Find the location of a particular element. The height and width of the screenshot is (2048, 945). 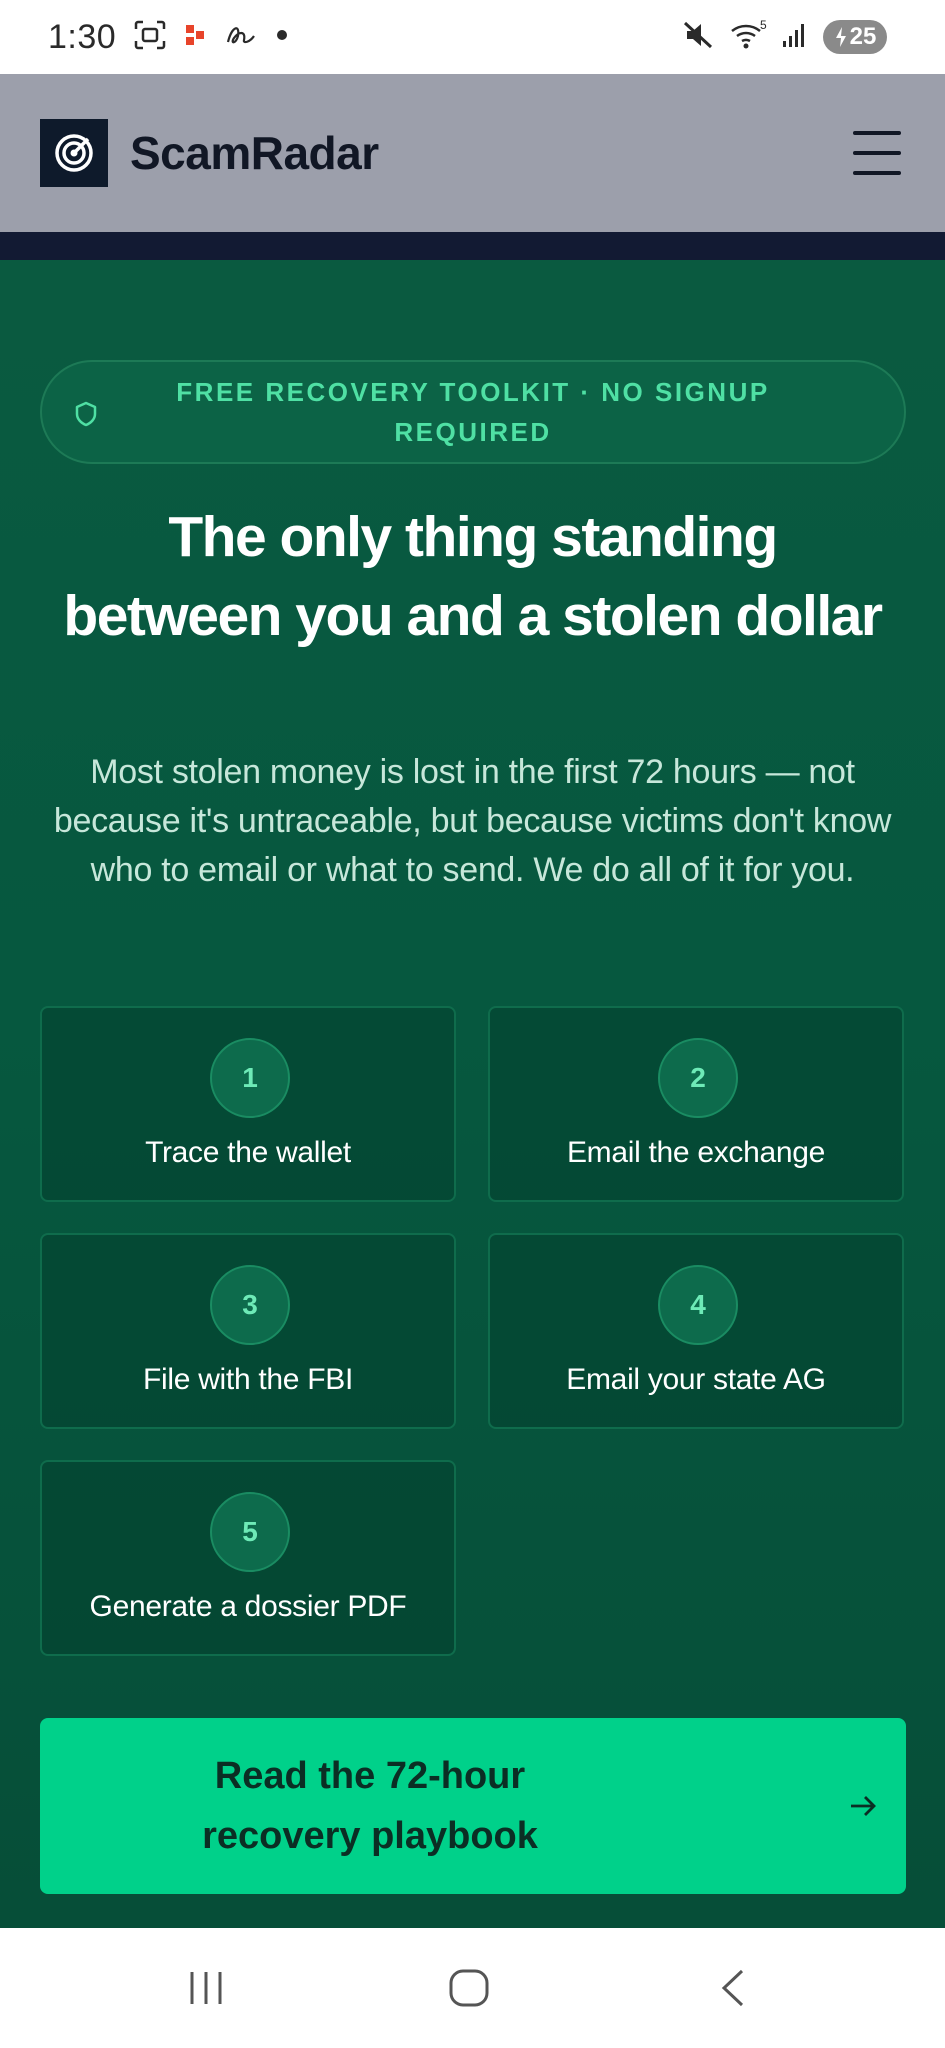

hamburger-menu-icon is located at coordinates (877, 153).